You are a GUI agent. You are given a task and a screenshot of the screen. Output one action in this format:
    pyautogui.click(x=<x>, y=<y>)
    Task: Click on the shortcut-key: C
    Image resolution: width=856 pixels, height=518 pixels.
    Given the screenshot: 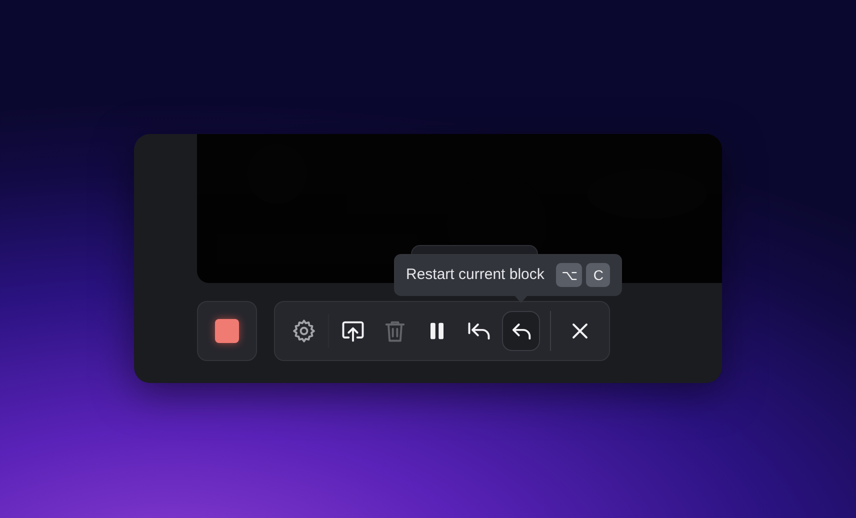 What is the action you would take?
    pyautogui.click(x=598, y=275)
    